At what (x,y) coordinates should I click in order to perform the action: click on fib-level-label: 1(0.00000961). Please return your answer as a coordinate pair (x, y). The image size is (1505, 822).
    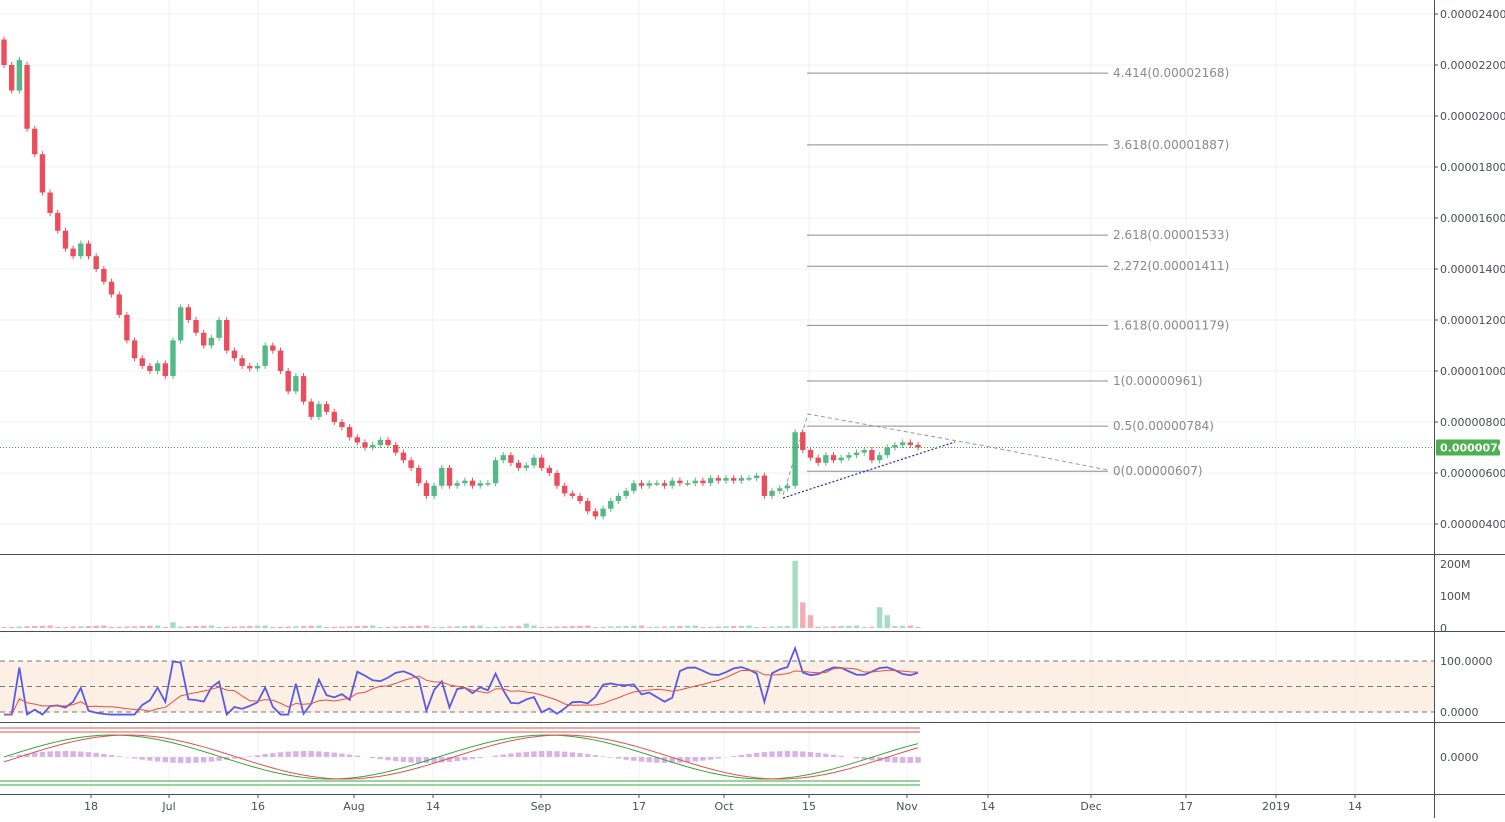
    Looking at the image, I should click on (1158, 381).